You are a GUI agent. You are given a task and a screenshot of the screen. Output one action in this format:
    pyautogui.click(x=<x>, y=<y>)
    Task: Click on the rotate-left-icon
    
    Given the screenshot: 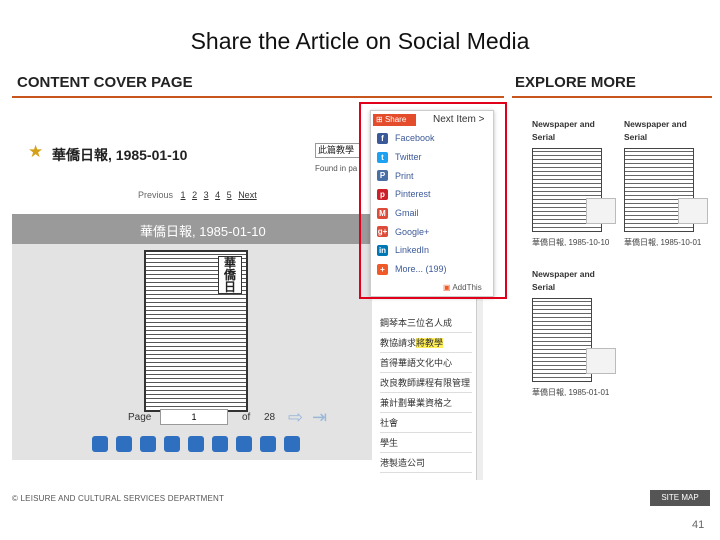 What is the action you would take?
    pyautogui.click(x=100, y=444)
    